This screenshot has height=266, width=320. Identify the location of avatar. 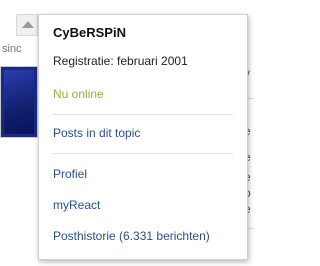
(19, 102).